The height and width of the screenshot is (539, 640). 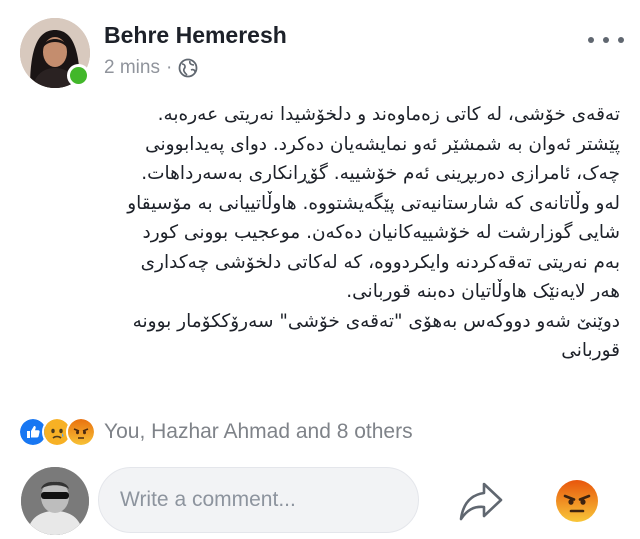 I want to click on online-status-dot, so click(x=78, y=75).